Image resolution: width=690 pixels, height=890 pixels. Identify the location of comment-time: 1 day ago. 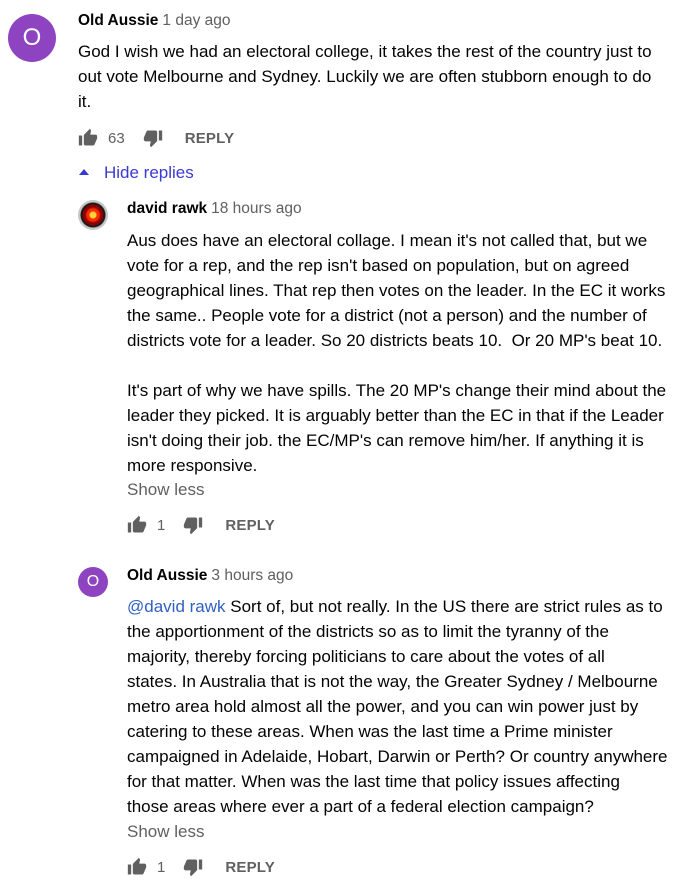
(196, 20).